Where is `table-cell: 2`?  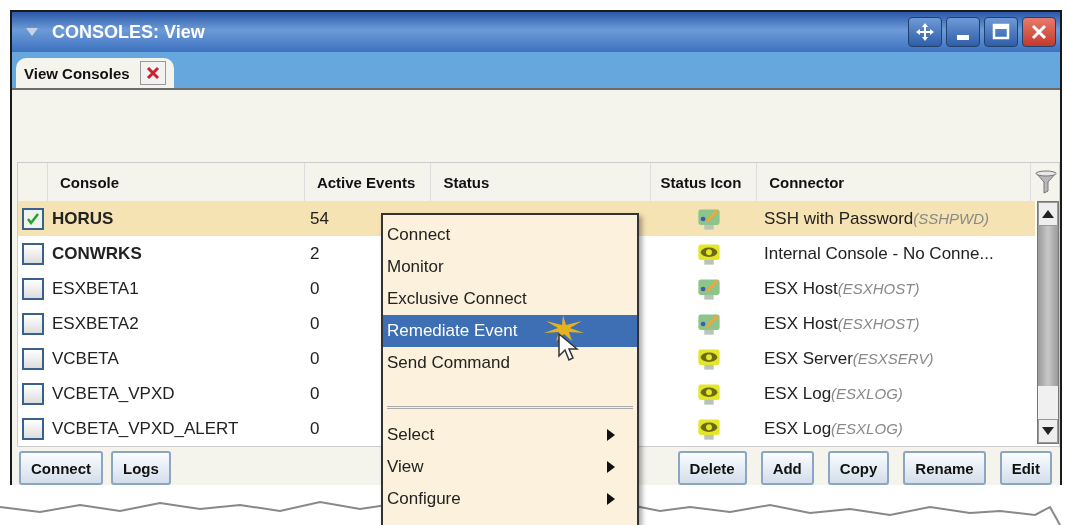
table-cell: 2 is located at coordinates (315, 253).